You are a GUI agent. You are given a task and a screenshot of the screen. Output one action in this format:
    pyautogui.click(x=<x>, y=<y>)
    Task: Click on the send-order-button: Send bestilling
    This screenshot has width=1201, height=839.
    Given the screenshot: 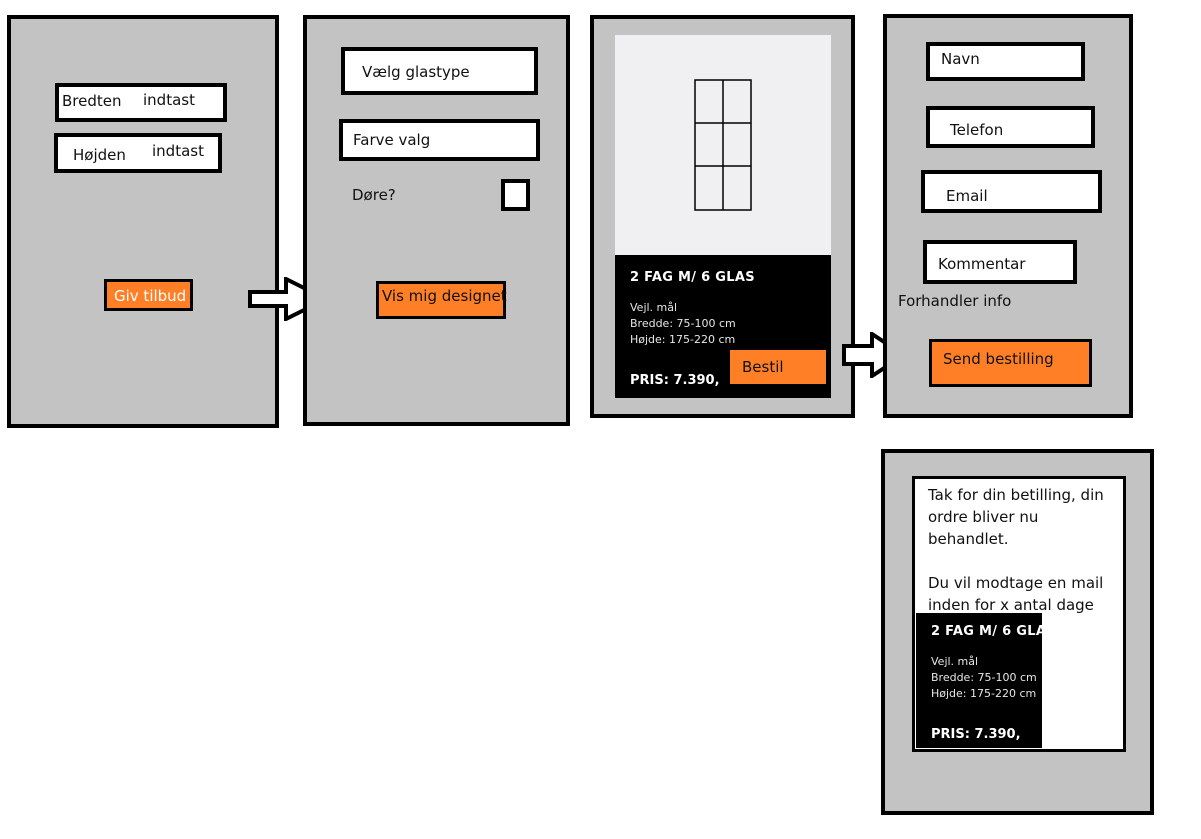 What is the action you would take?
    pyautogui.click(x=1010, y=363)
    